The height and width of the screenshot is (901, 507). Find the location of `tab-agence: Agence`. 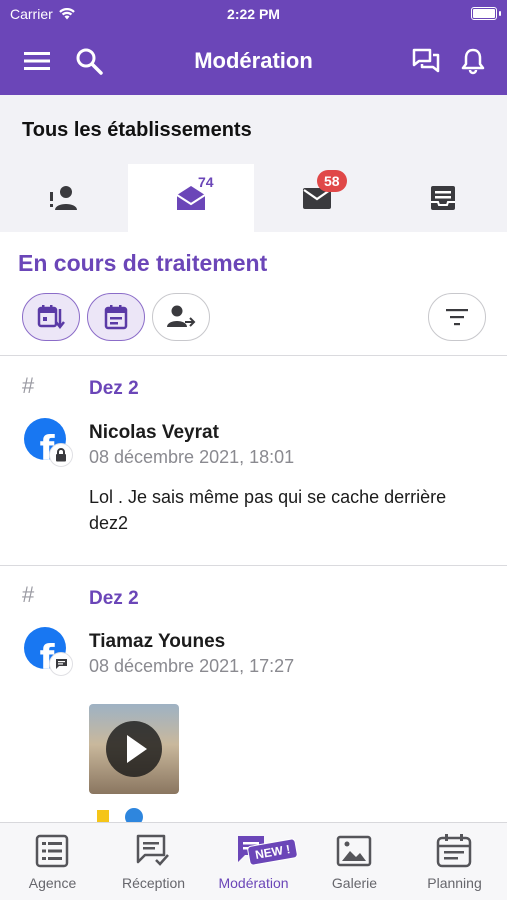

tab-agence: Agence is located at coordinates (52, 862).